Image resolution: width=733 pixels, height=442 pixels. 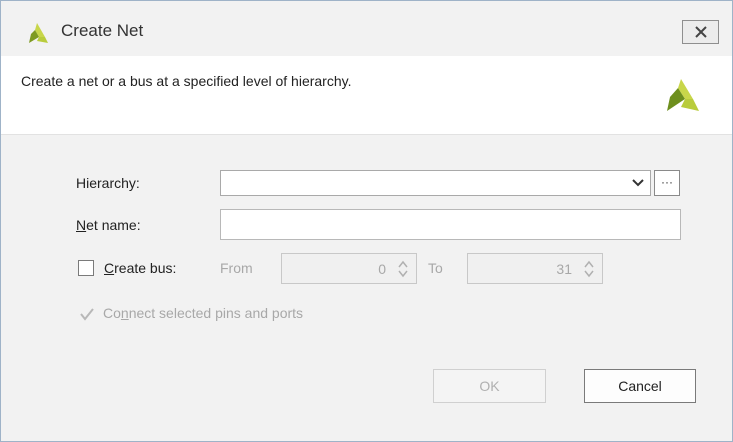 I want to click on close-icon, so click(x=701, y=32).